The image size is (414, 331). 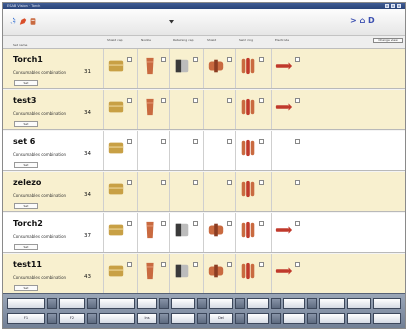 What do you see at coordinates (72, 318) in the screenshot?
I see `function-button-f2: F2` at bounding box center [72, 318].